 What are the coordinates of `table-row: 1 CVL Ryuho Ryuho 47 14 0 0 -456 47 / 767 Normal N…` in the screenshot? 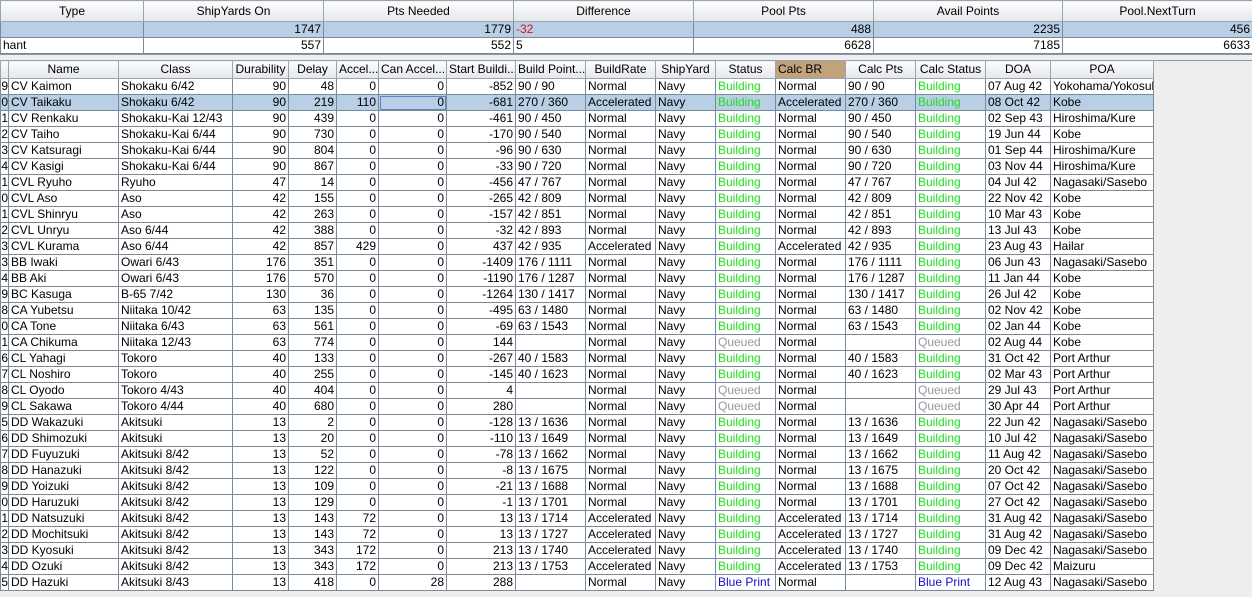 It's located at (577, 182).